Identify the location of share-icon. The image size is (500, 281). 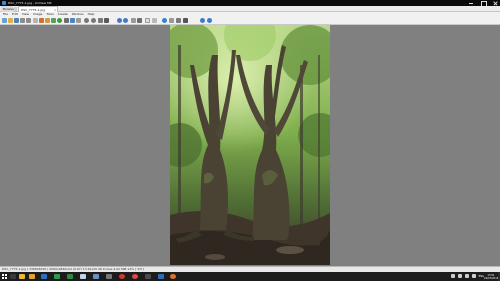
(178, 20).